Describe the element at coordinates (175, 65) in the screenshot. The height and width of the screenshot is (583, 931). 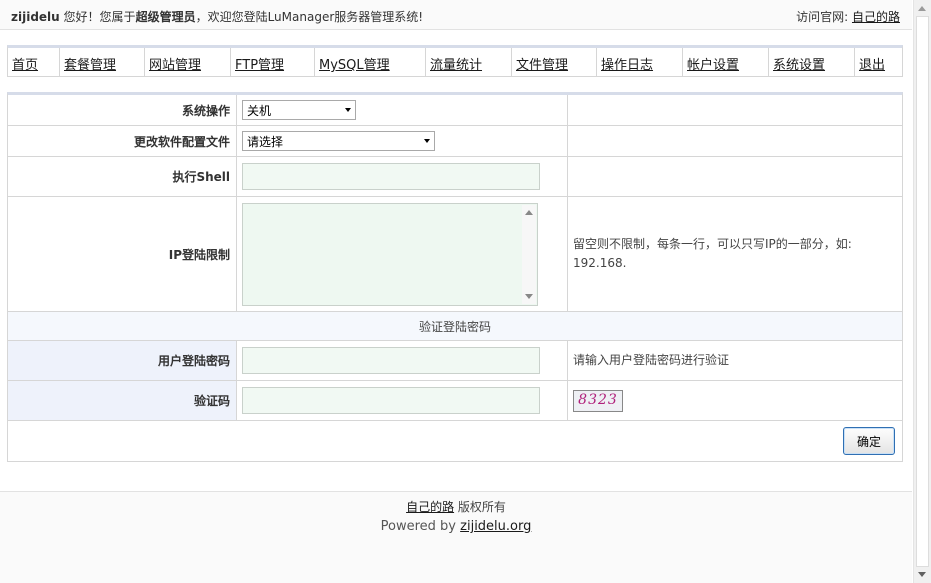
I see `nav-item-label: 网站管理` at that location.